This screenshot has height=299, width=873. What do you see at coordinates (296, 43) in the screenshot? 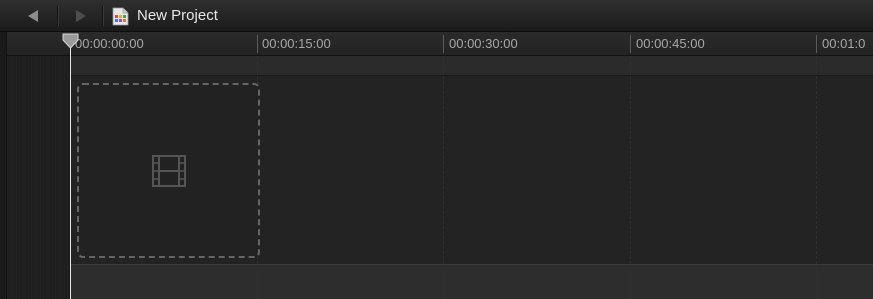
I see `ruler-timecode: 00:00:15:00` at bounding box center [296, 43].